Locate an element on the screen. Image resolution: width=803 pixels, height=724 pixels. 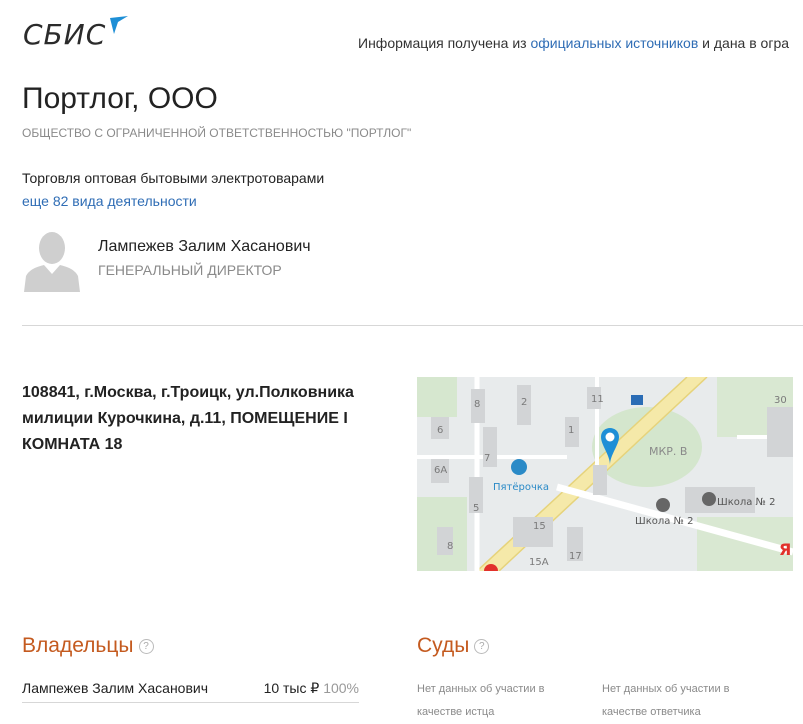
map-building-label: 30 is located at coordinates (780, 400).